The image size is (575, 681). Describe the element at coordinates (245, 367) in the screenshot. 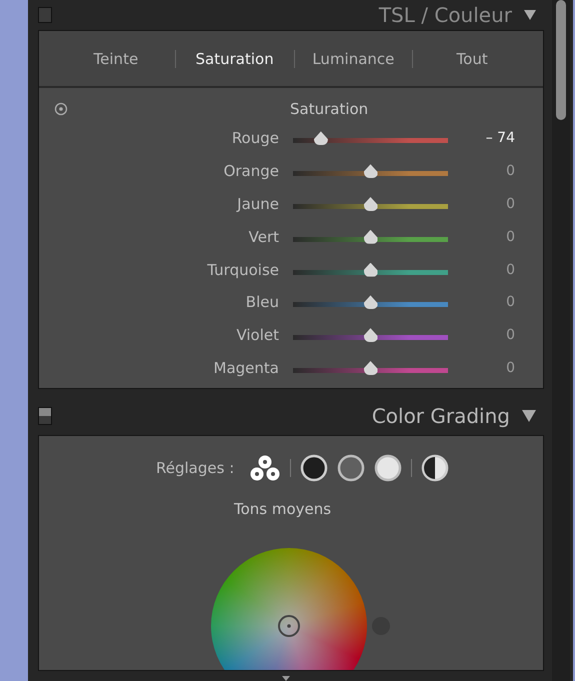

I see `slider-label: Magenta` at that location.